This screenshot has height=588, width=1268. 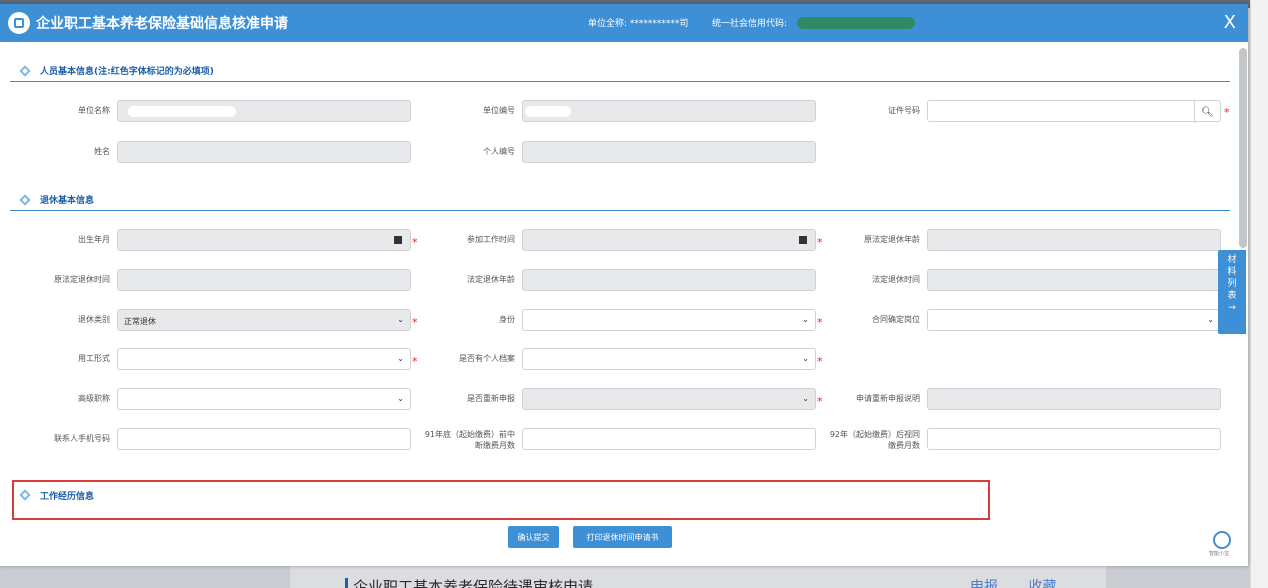 I want to click on print-button: 打印退休时间申请书, so click(x=622, y=537).